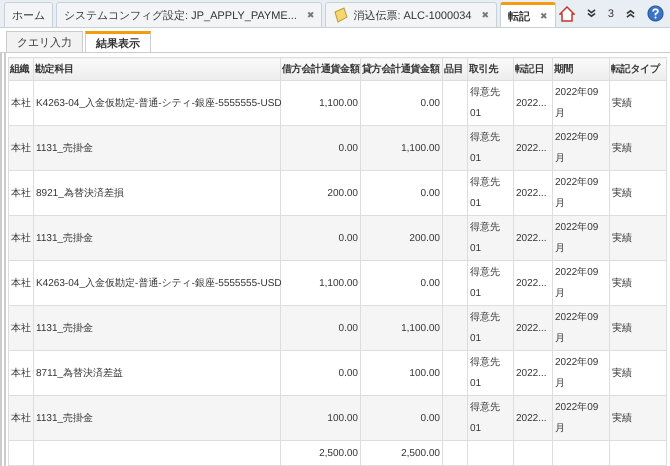  Describe the element at coordinates (655, 13) in the screenshot. I see `help-icon` at that location.